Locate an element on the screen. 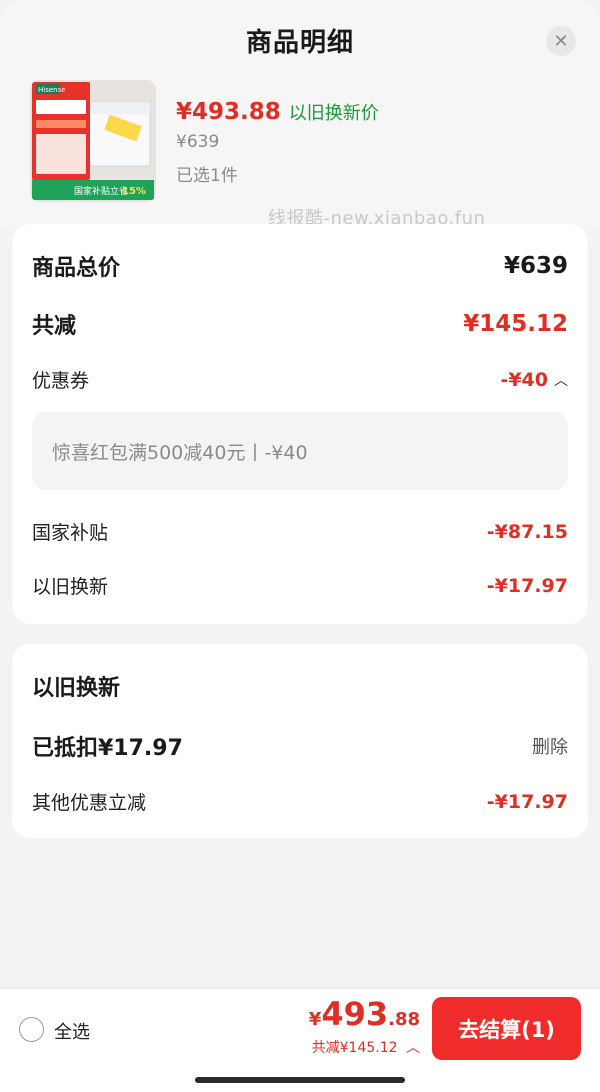  page-title: 商品明细 is located at coordinates (299, 43).